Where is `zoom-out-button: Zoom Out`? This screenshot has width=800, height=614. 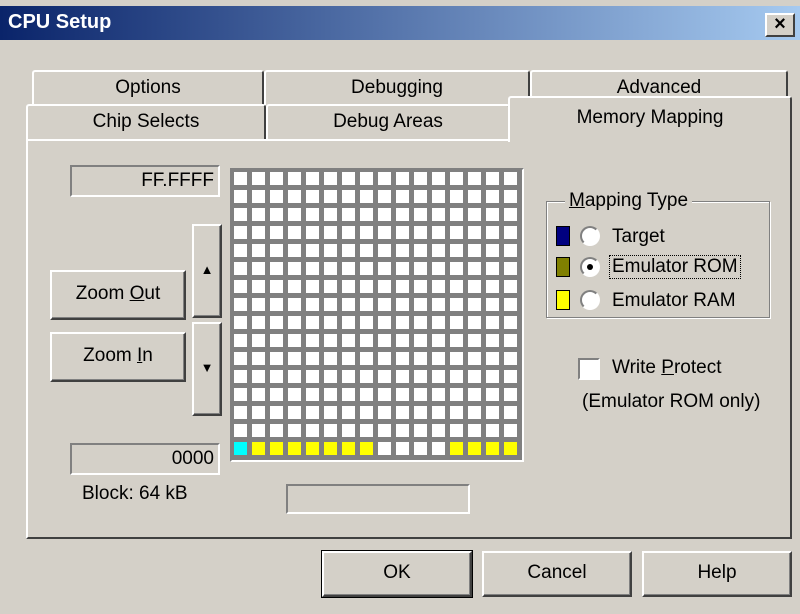
zoom-out-button: Zoom Out is located at coordinates (118, 295).